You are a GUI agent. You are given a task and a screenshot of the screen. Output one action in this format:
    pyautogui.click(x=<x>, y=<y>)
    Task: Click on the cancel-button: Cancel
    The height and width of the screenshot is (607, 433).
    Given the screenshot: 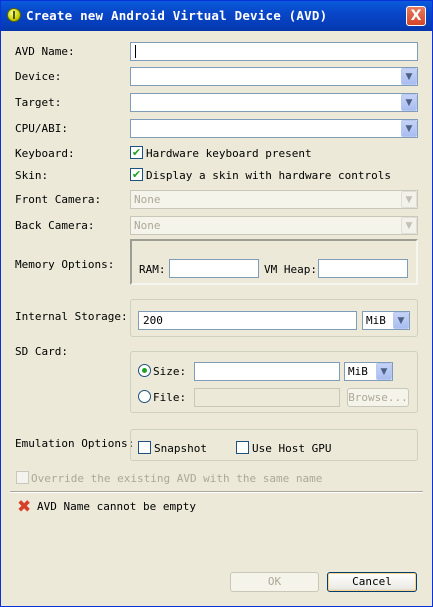 What is the action you would take?
    pyautogui.click(x=372, y=582)
    